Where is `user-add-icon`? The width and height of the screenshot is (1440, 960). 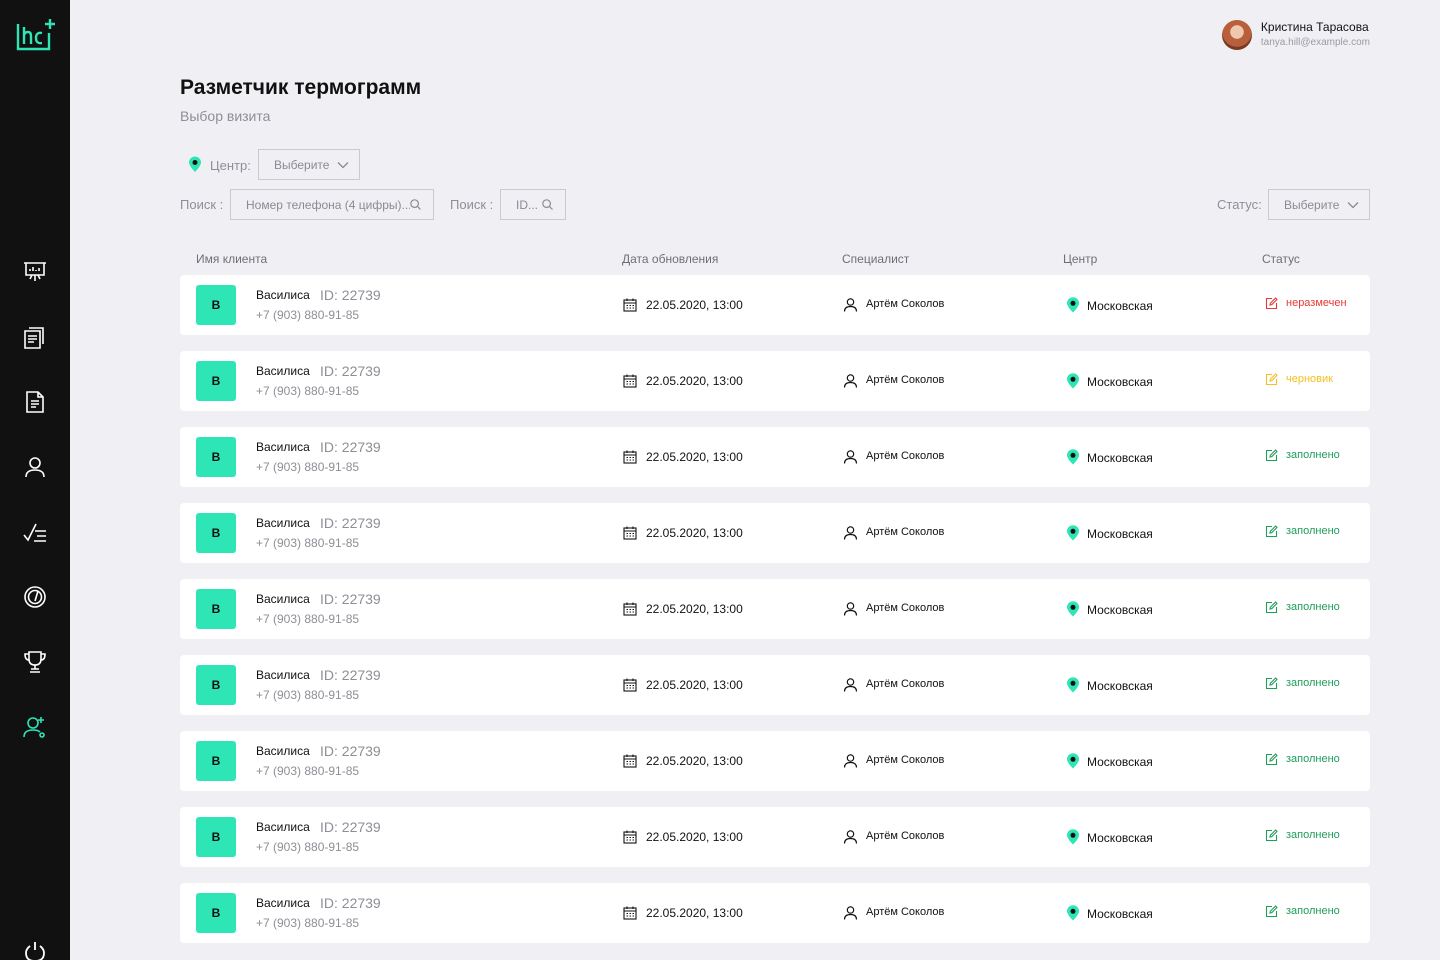
user-add-icon is located at coordinates (34, 727).